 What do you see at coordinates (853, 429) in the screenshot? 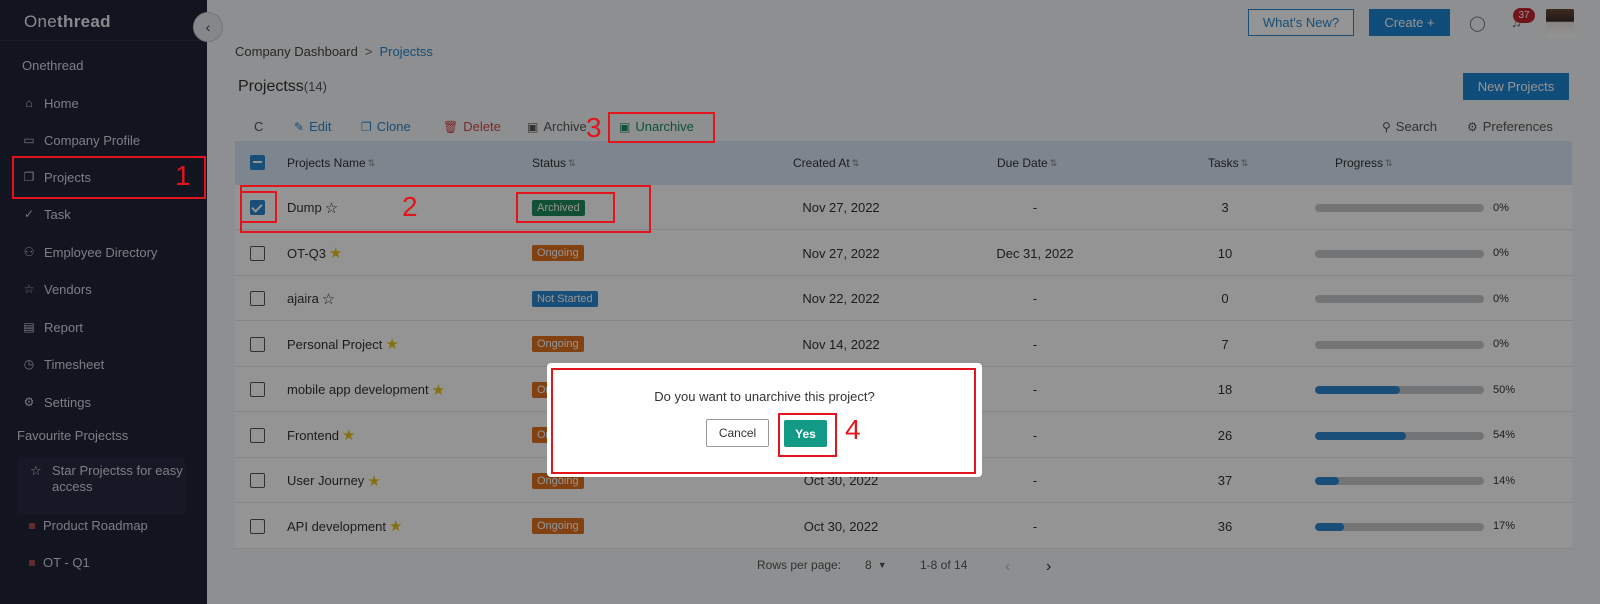
I see `annotation-number-4: 4` at bounding box center [853, 429].